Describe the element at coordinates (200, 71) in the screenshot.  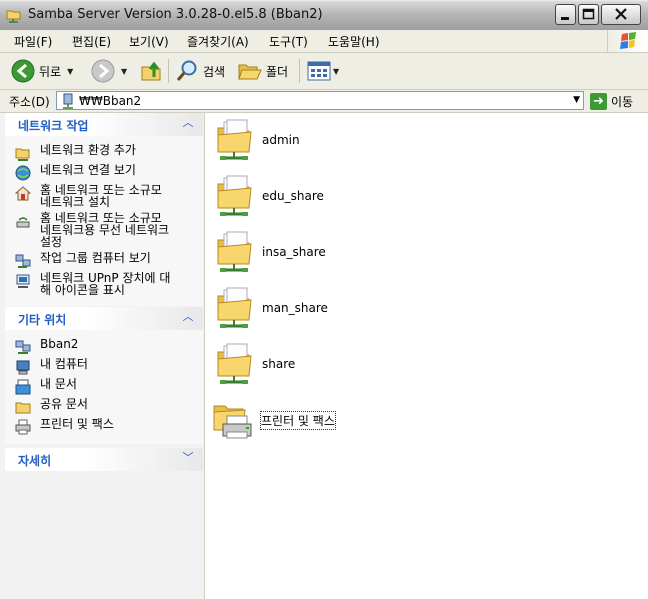
I see `search-button: 검색` at that location.